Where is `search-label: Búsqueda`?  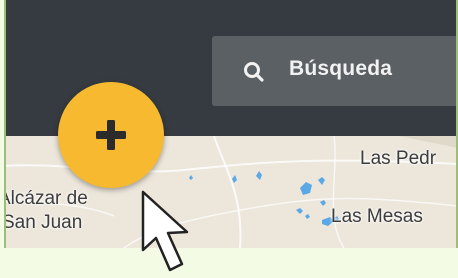 search-label: Búsqueda is located at coordinates (341, 68).